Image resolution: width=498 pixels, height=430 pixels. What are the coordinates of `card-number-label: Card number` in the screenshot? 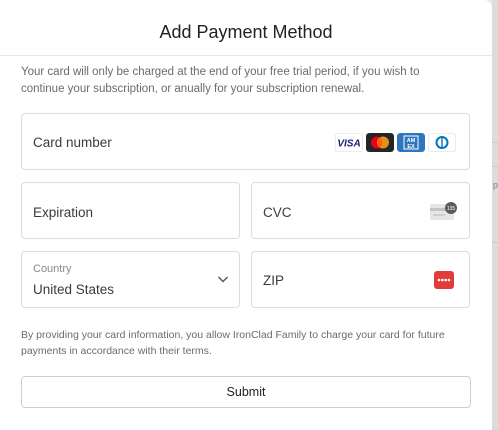 It's located at (72, 142).